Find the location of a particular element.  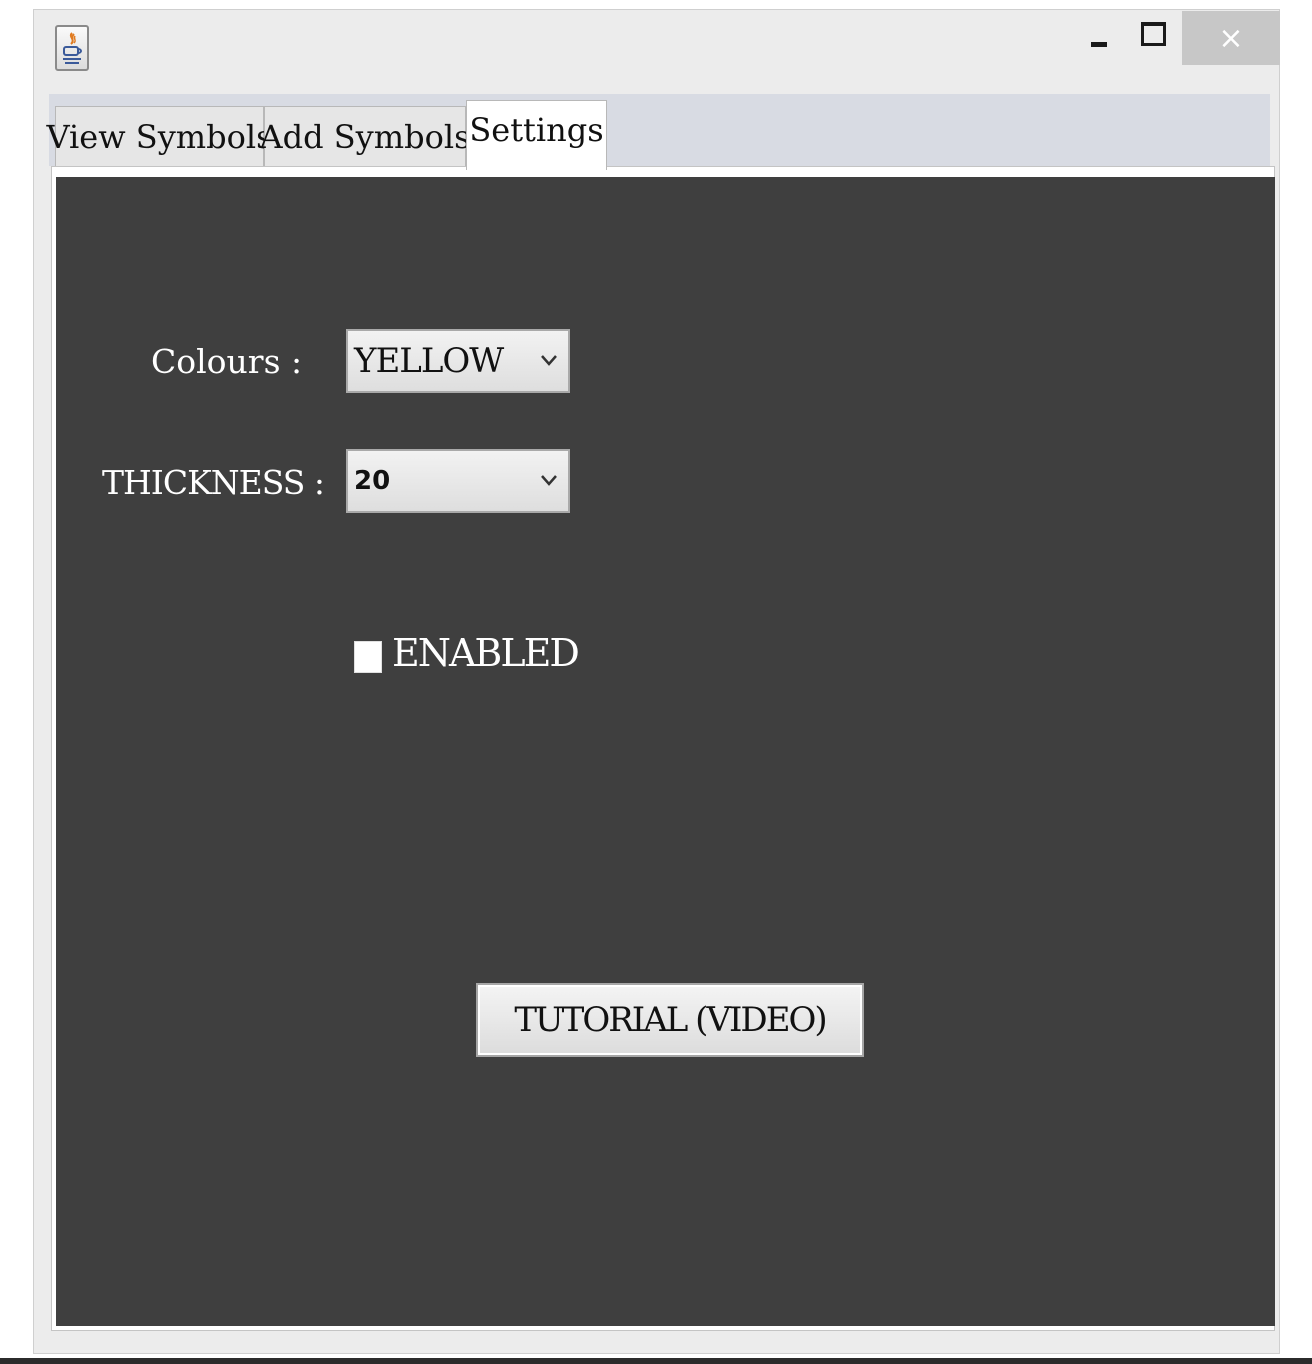

tab-settings: Settings is located at coordinates (536, 135).